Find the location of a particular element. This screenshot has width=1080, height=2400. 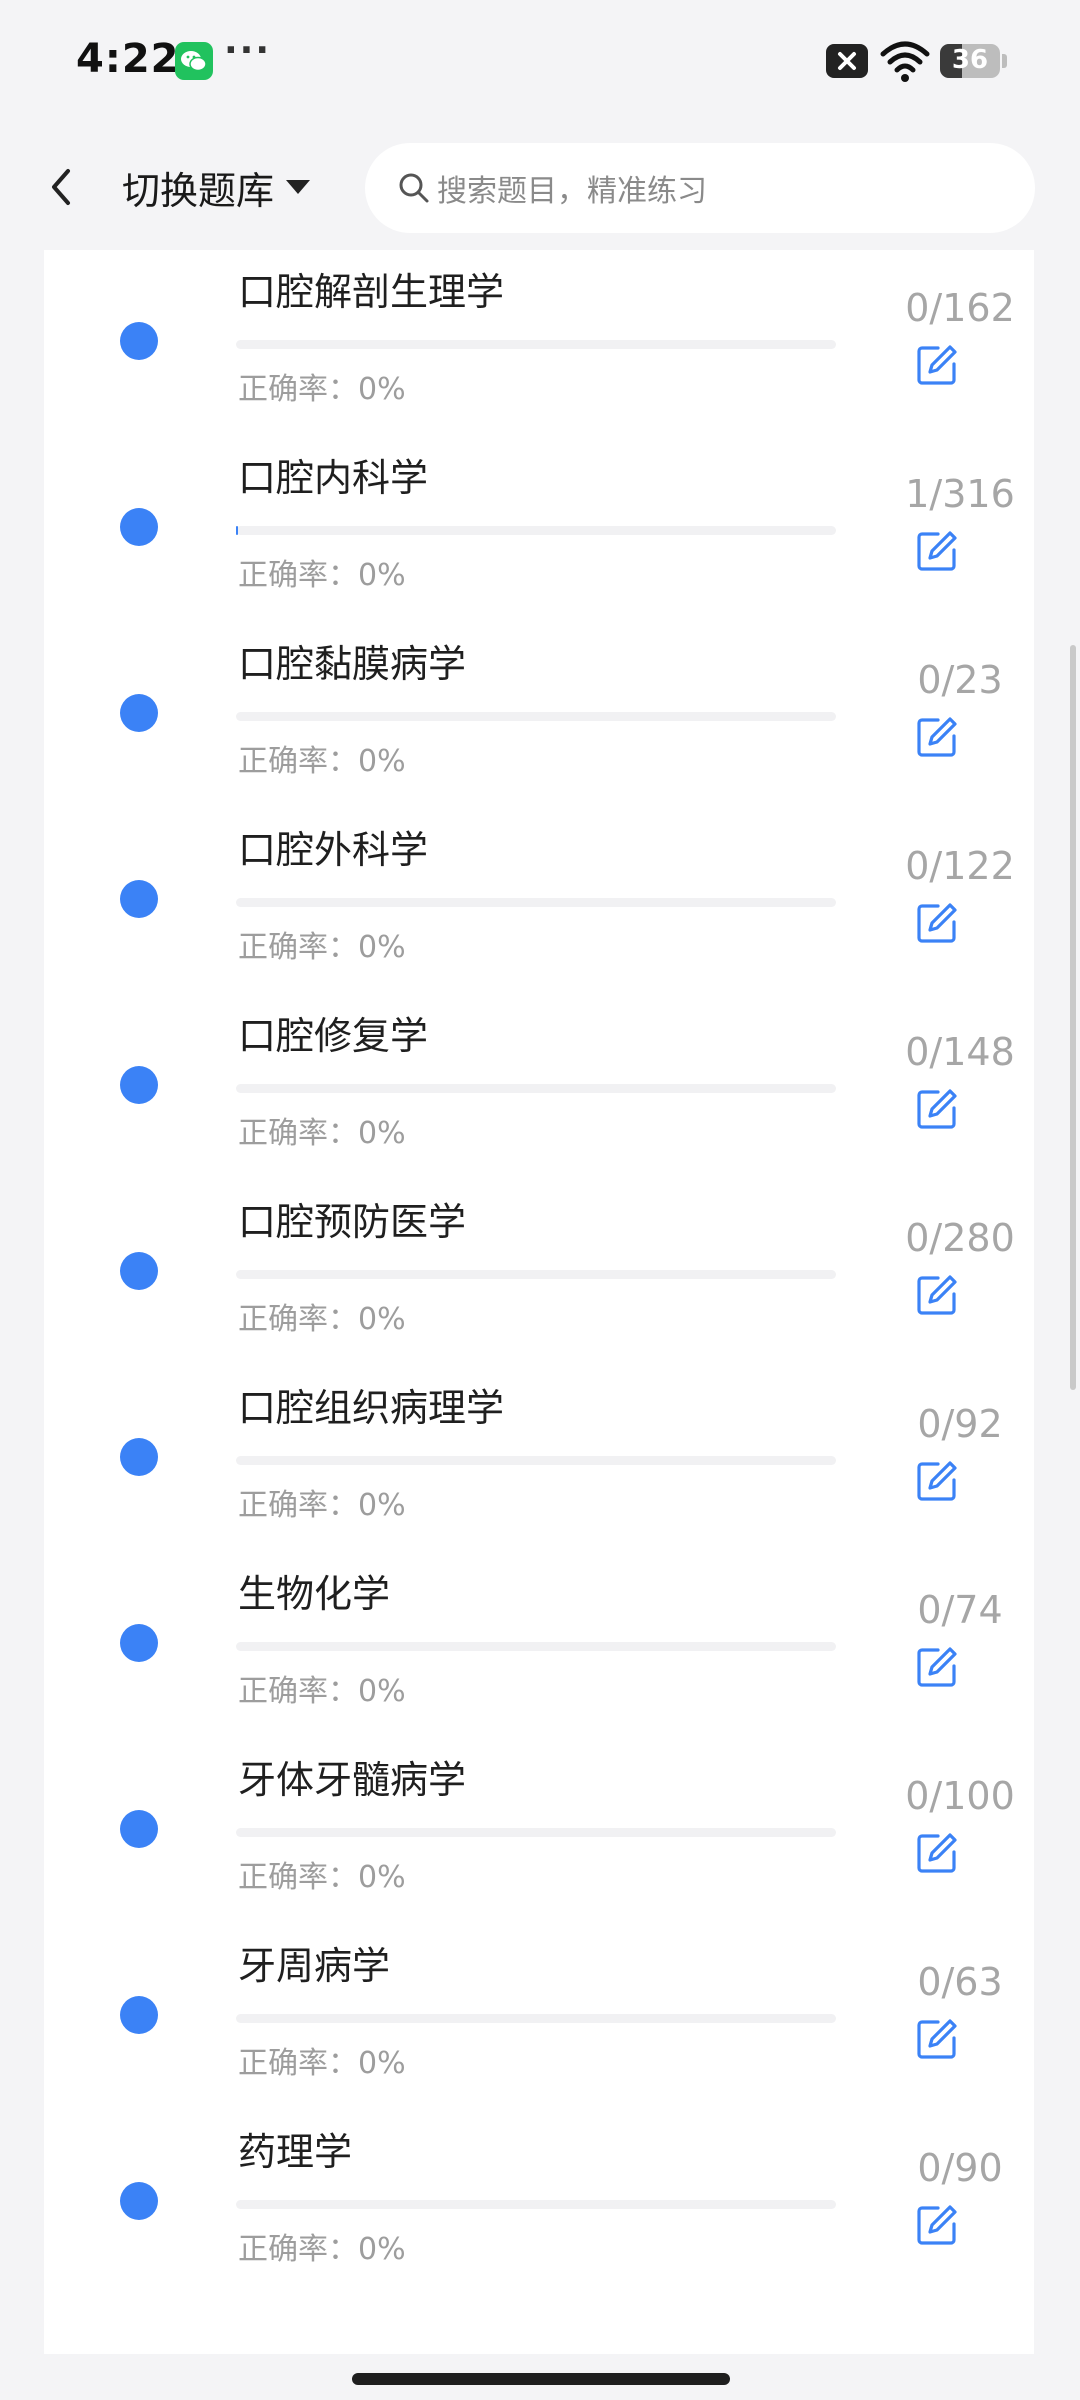

subject-name: 牙周病学 is located at coordinates (314, 1966).